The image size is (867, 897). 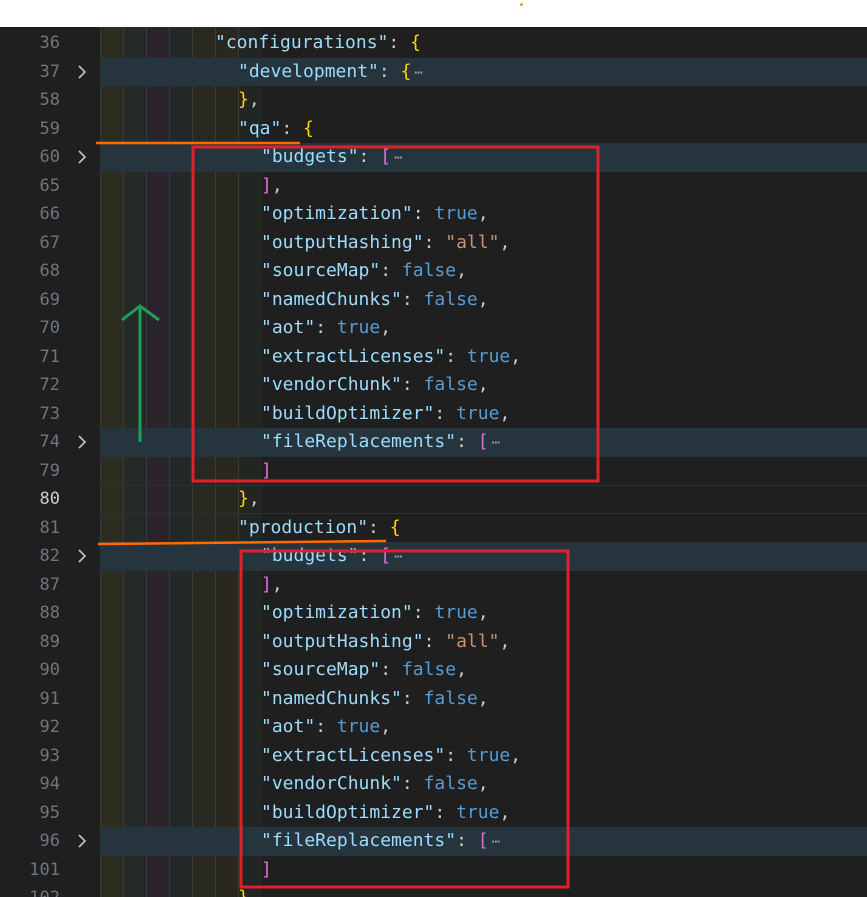 I want to click on code-line: 74 "fileReplacements": [⋯, so click(x=433, y=442).